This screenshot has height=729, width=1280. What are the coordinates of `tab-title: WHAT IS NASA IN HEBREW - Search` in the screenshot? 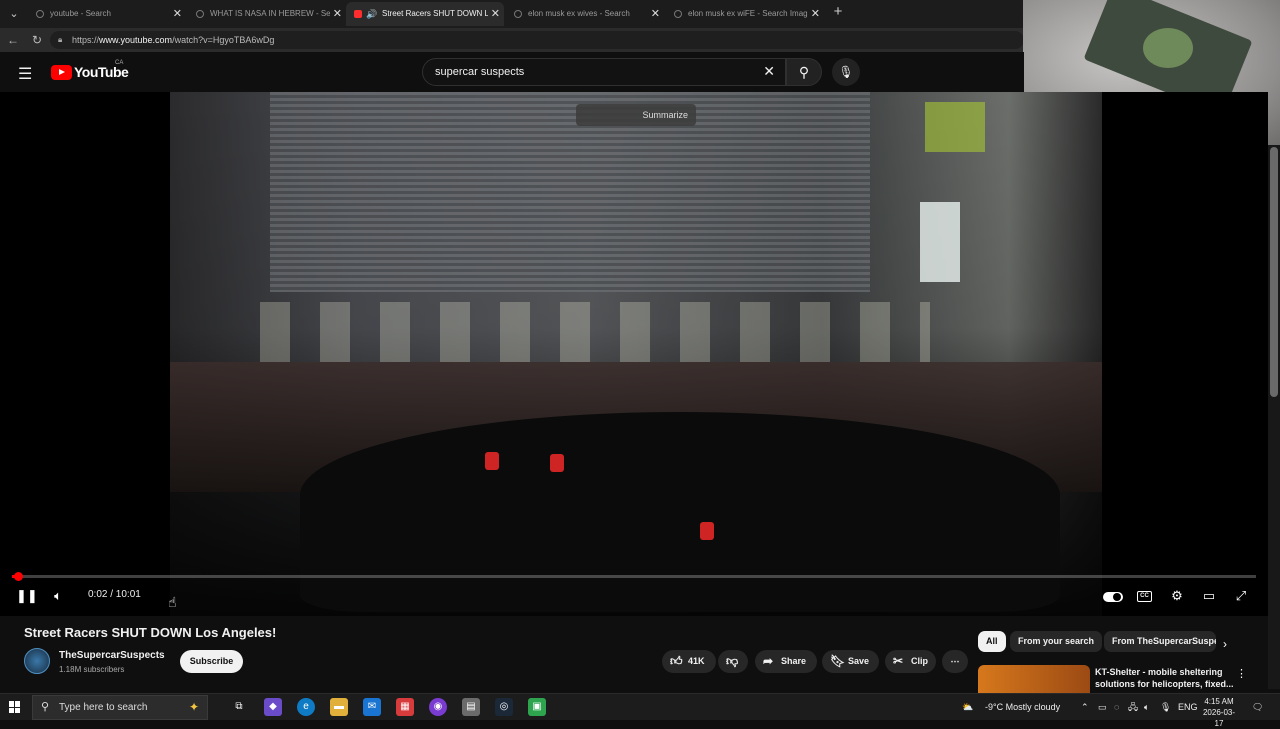 It's located at (270, 13).